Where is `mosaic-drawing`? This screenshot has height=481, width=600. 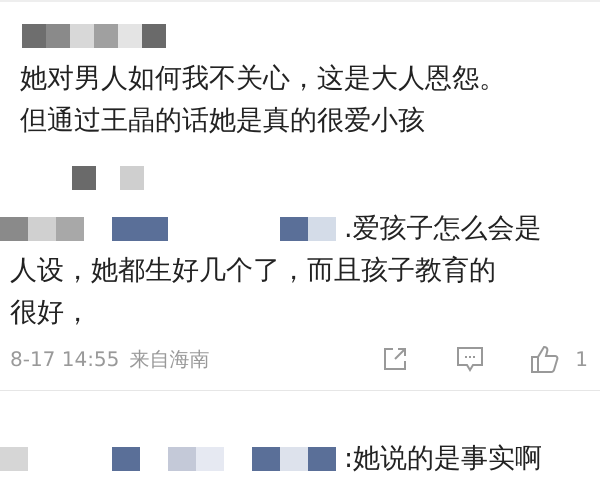
mosaic-drawing is located at coordinates (108, 178).